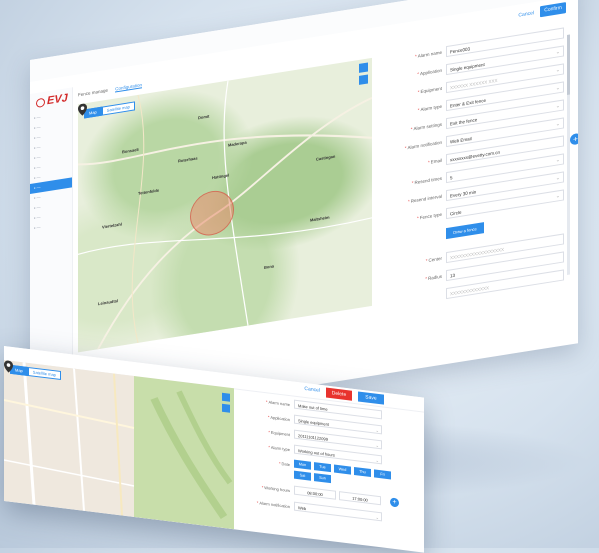 This screenshot has width=599, height=553. Describe the element at coordinates (322, 478) in the screenshot. I see `day-sun-button: Sun` at that location.